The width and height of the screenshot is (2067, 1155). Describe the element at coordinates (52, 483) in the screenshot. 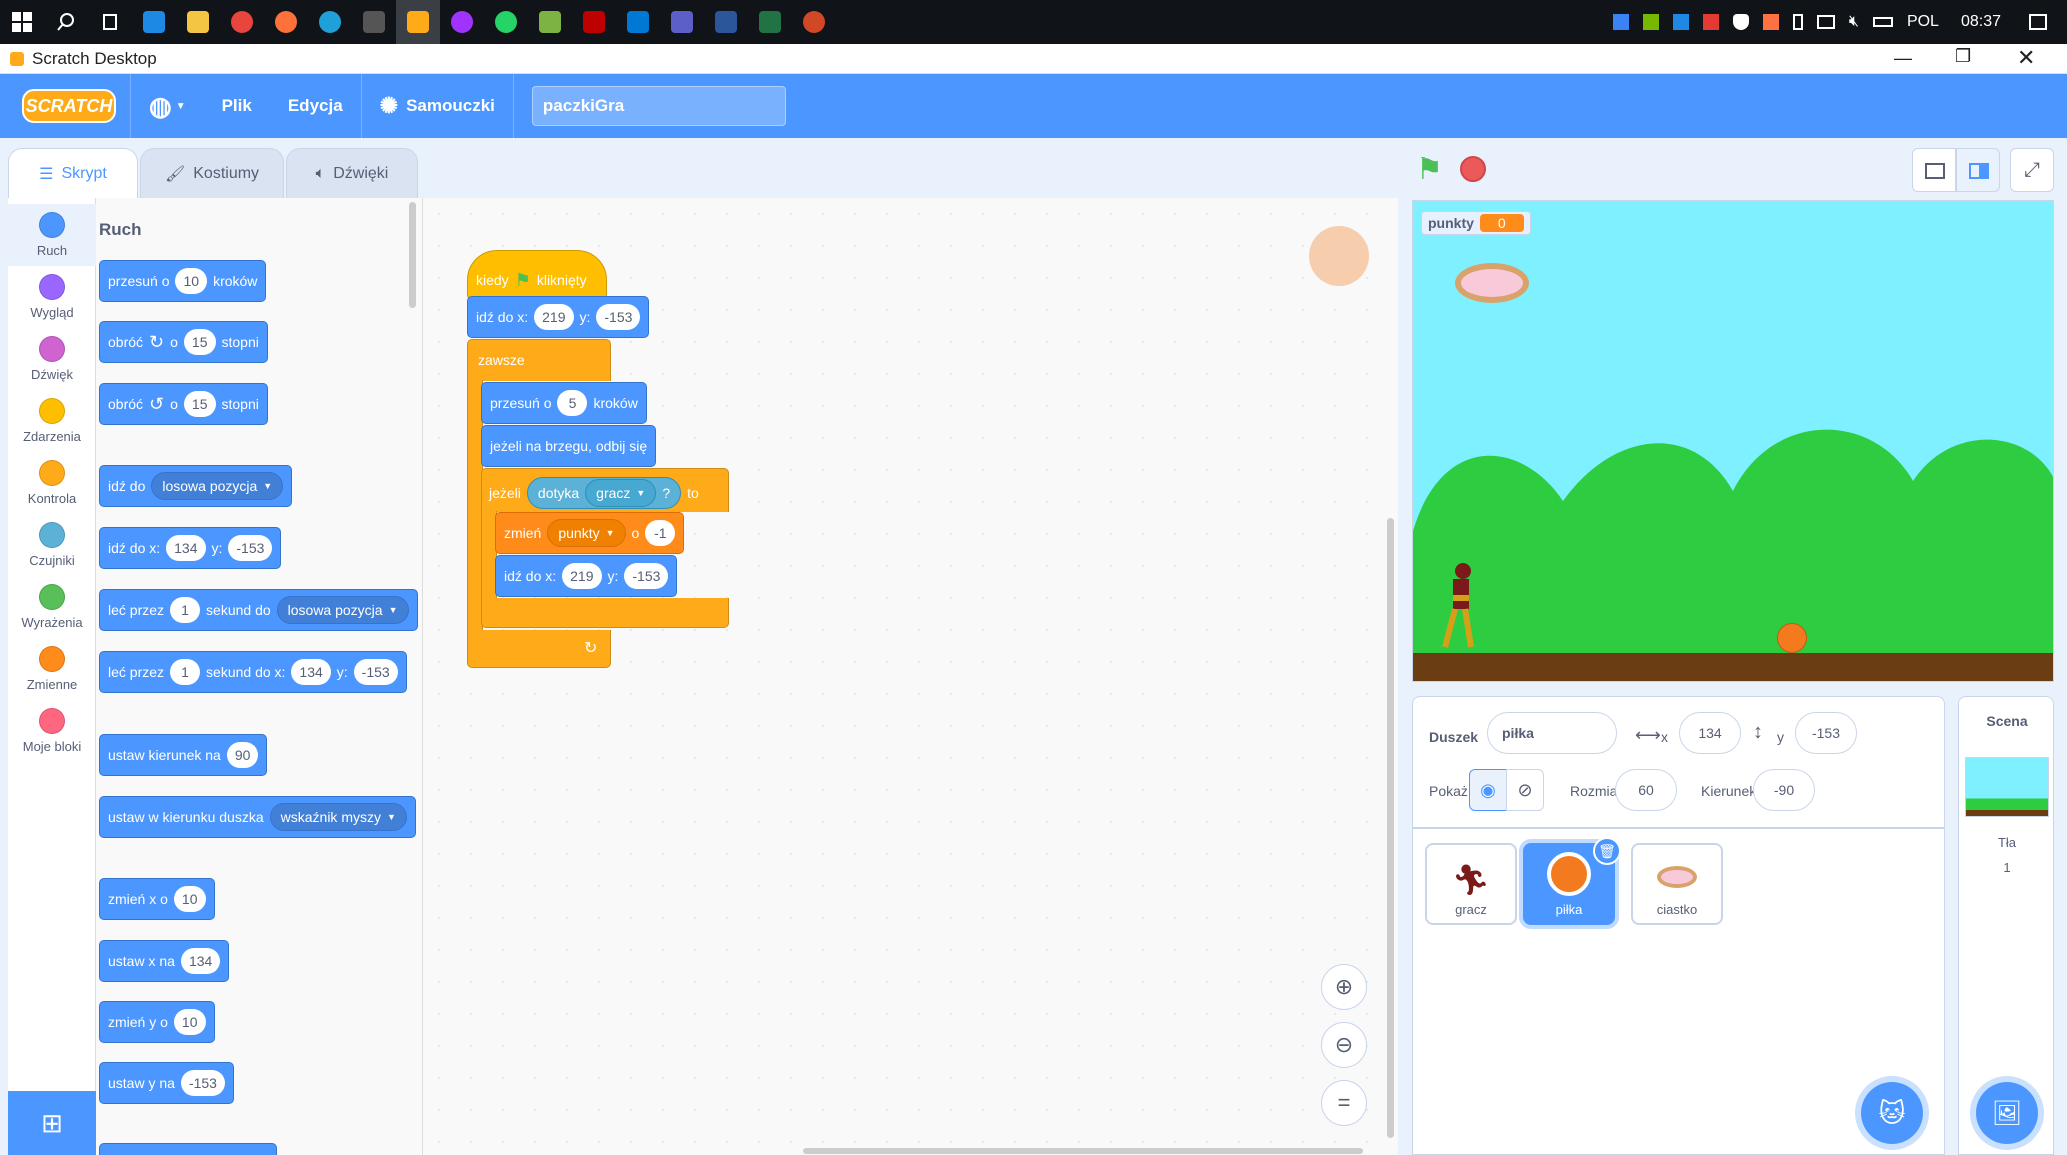

I see `category-control: Kontrola` at that location.